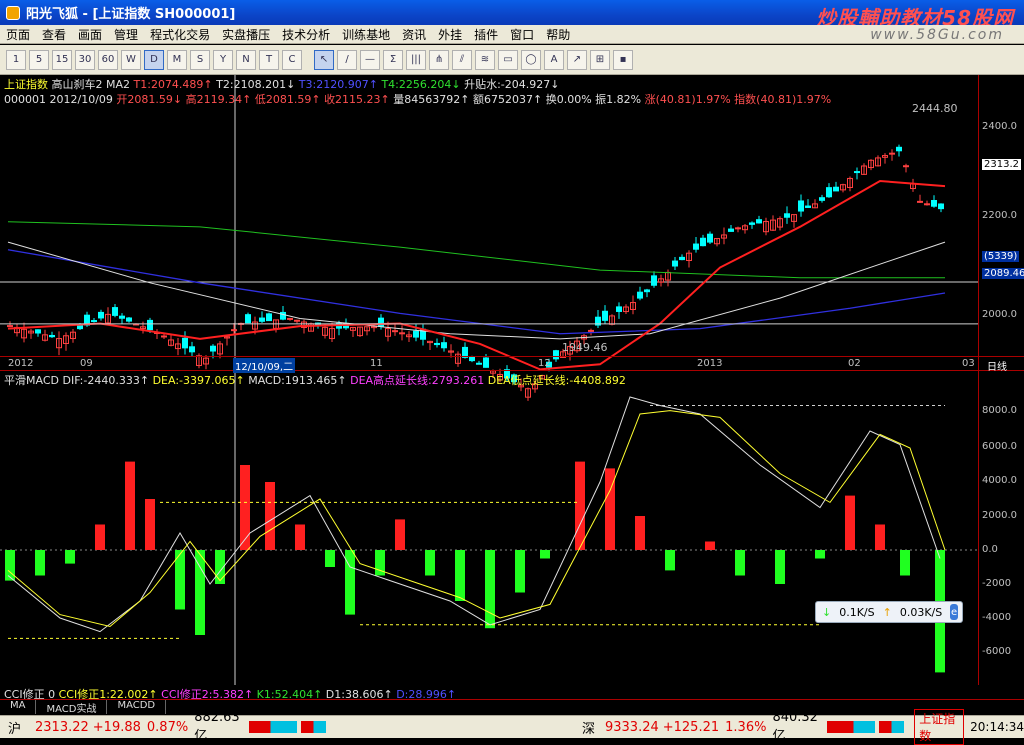 Image resolution: width=1024 pixels, height=745 pixels. I want to click on title-bar: 阳光飞狐 - [上证指数 SH000001] 炒股輔助教材58股网, so click(512, 15).